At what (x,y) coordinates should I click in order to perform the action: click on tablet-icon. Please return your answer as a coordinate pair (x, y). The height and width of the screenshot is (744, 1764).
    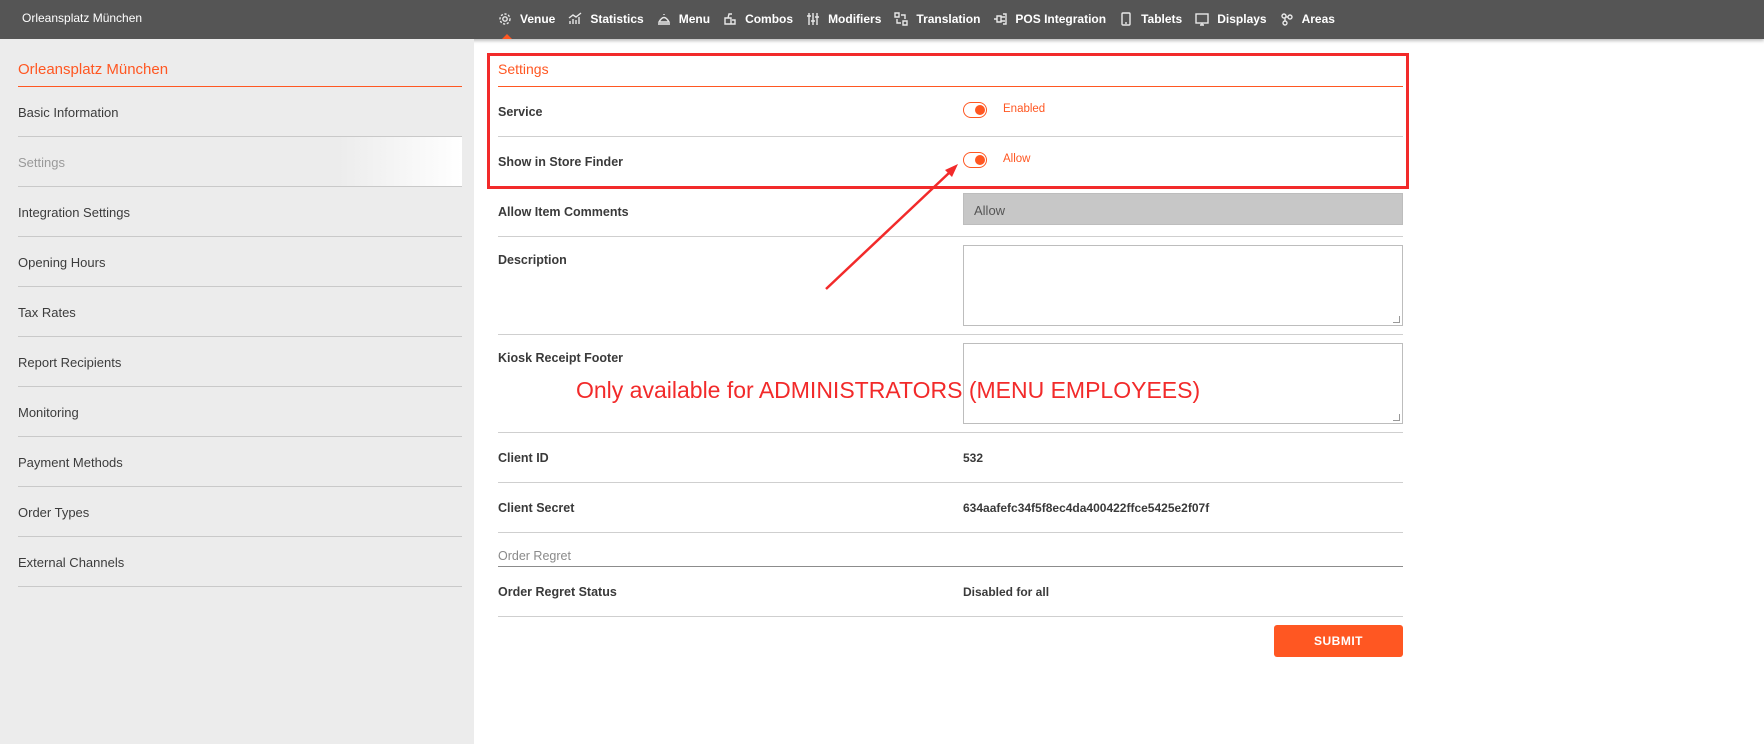
    Looking at the image, I should click on (1126, 18).